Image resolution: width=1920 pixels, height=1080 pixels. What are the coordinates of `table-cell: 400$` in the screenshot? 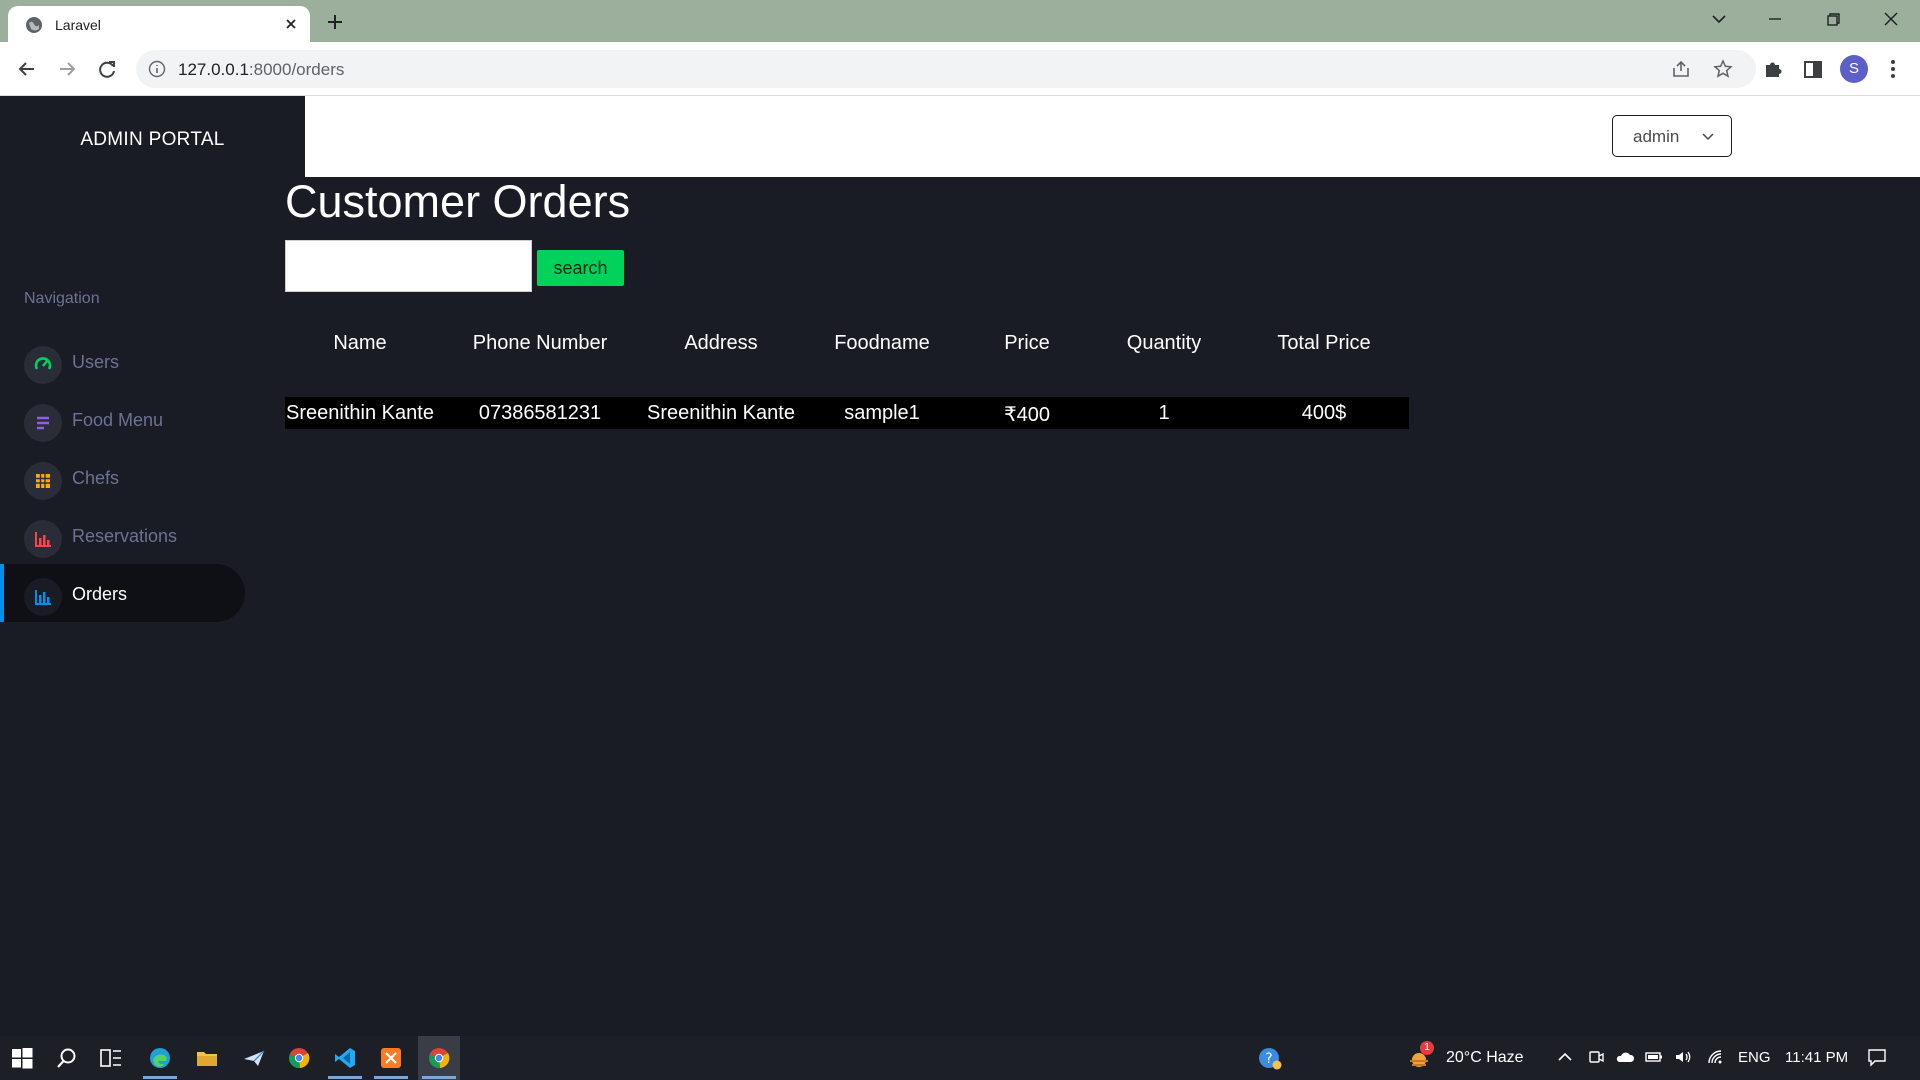 It's located at (1324, 413).